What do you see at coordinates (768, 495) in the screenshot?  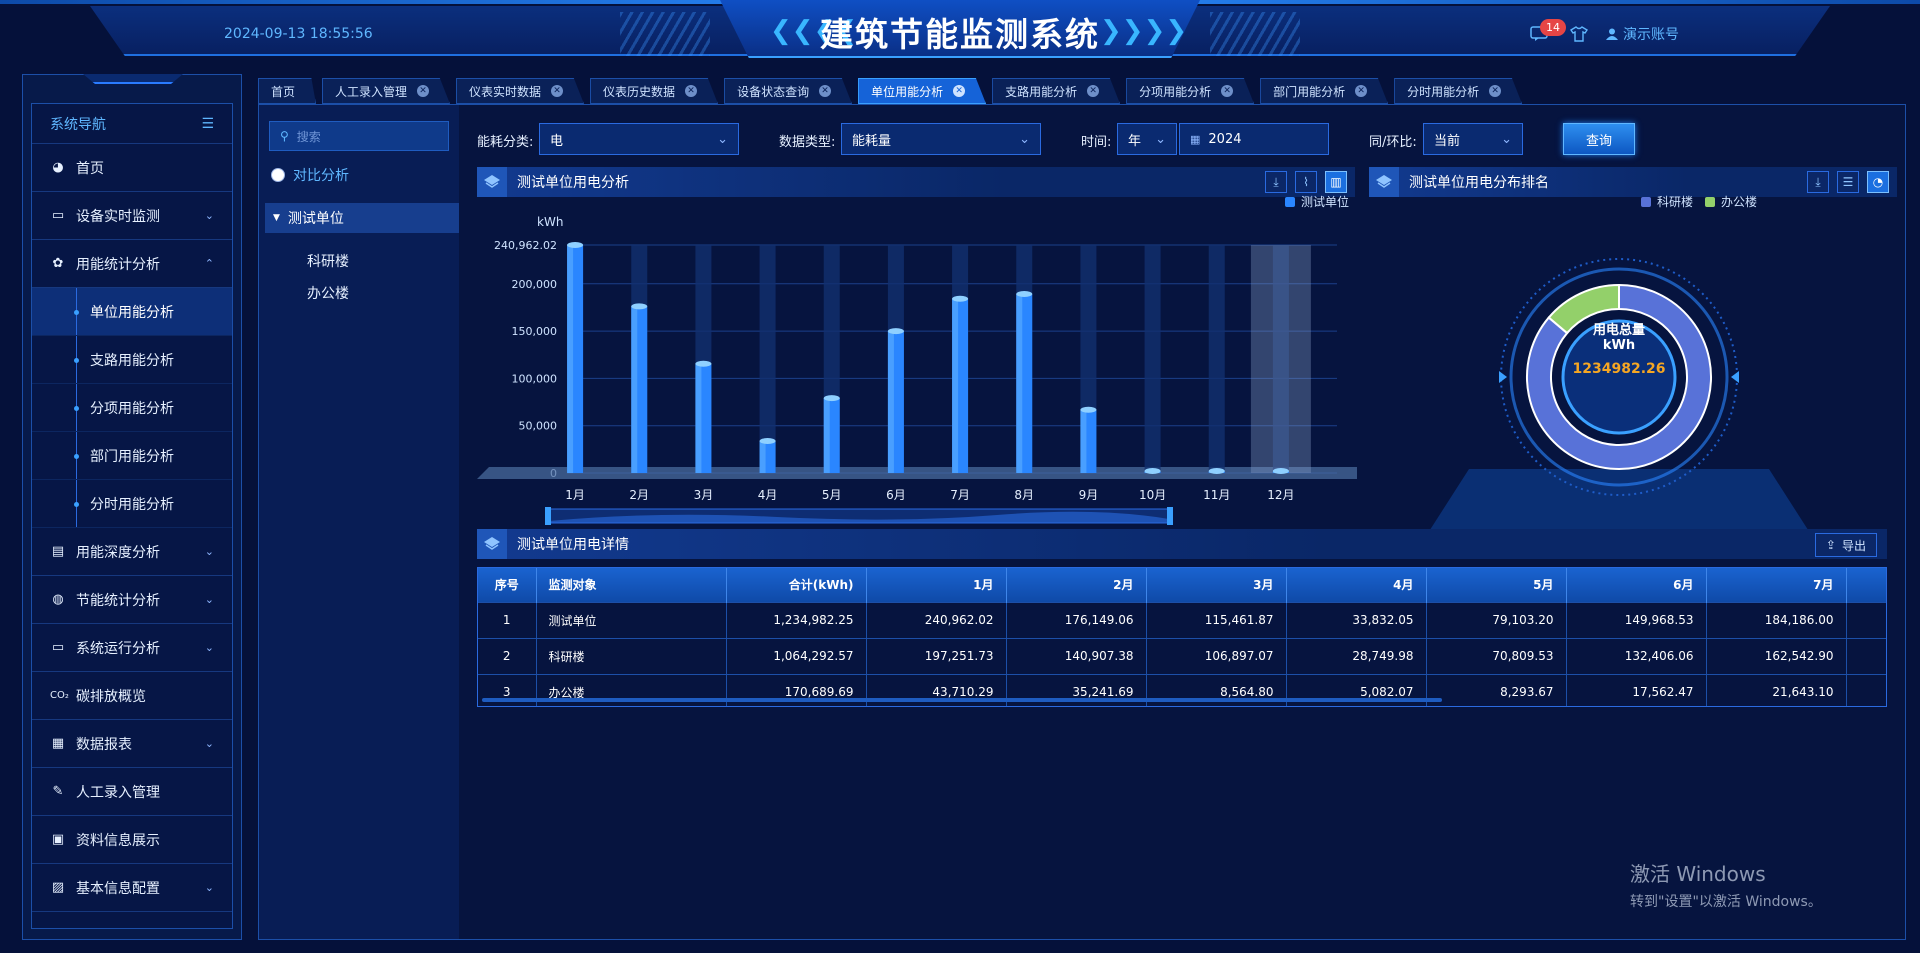 I see `x-tick-label: 4月` at bounding box center [768, 495].